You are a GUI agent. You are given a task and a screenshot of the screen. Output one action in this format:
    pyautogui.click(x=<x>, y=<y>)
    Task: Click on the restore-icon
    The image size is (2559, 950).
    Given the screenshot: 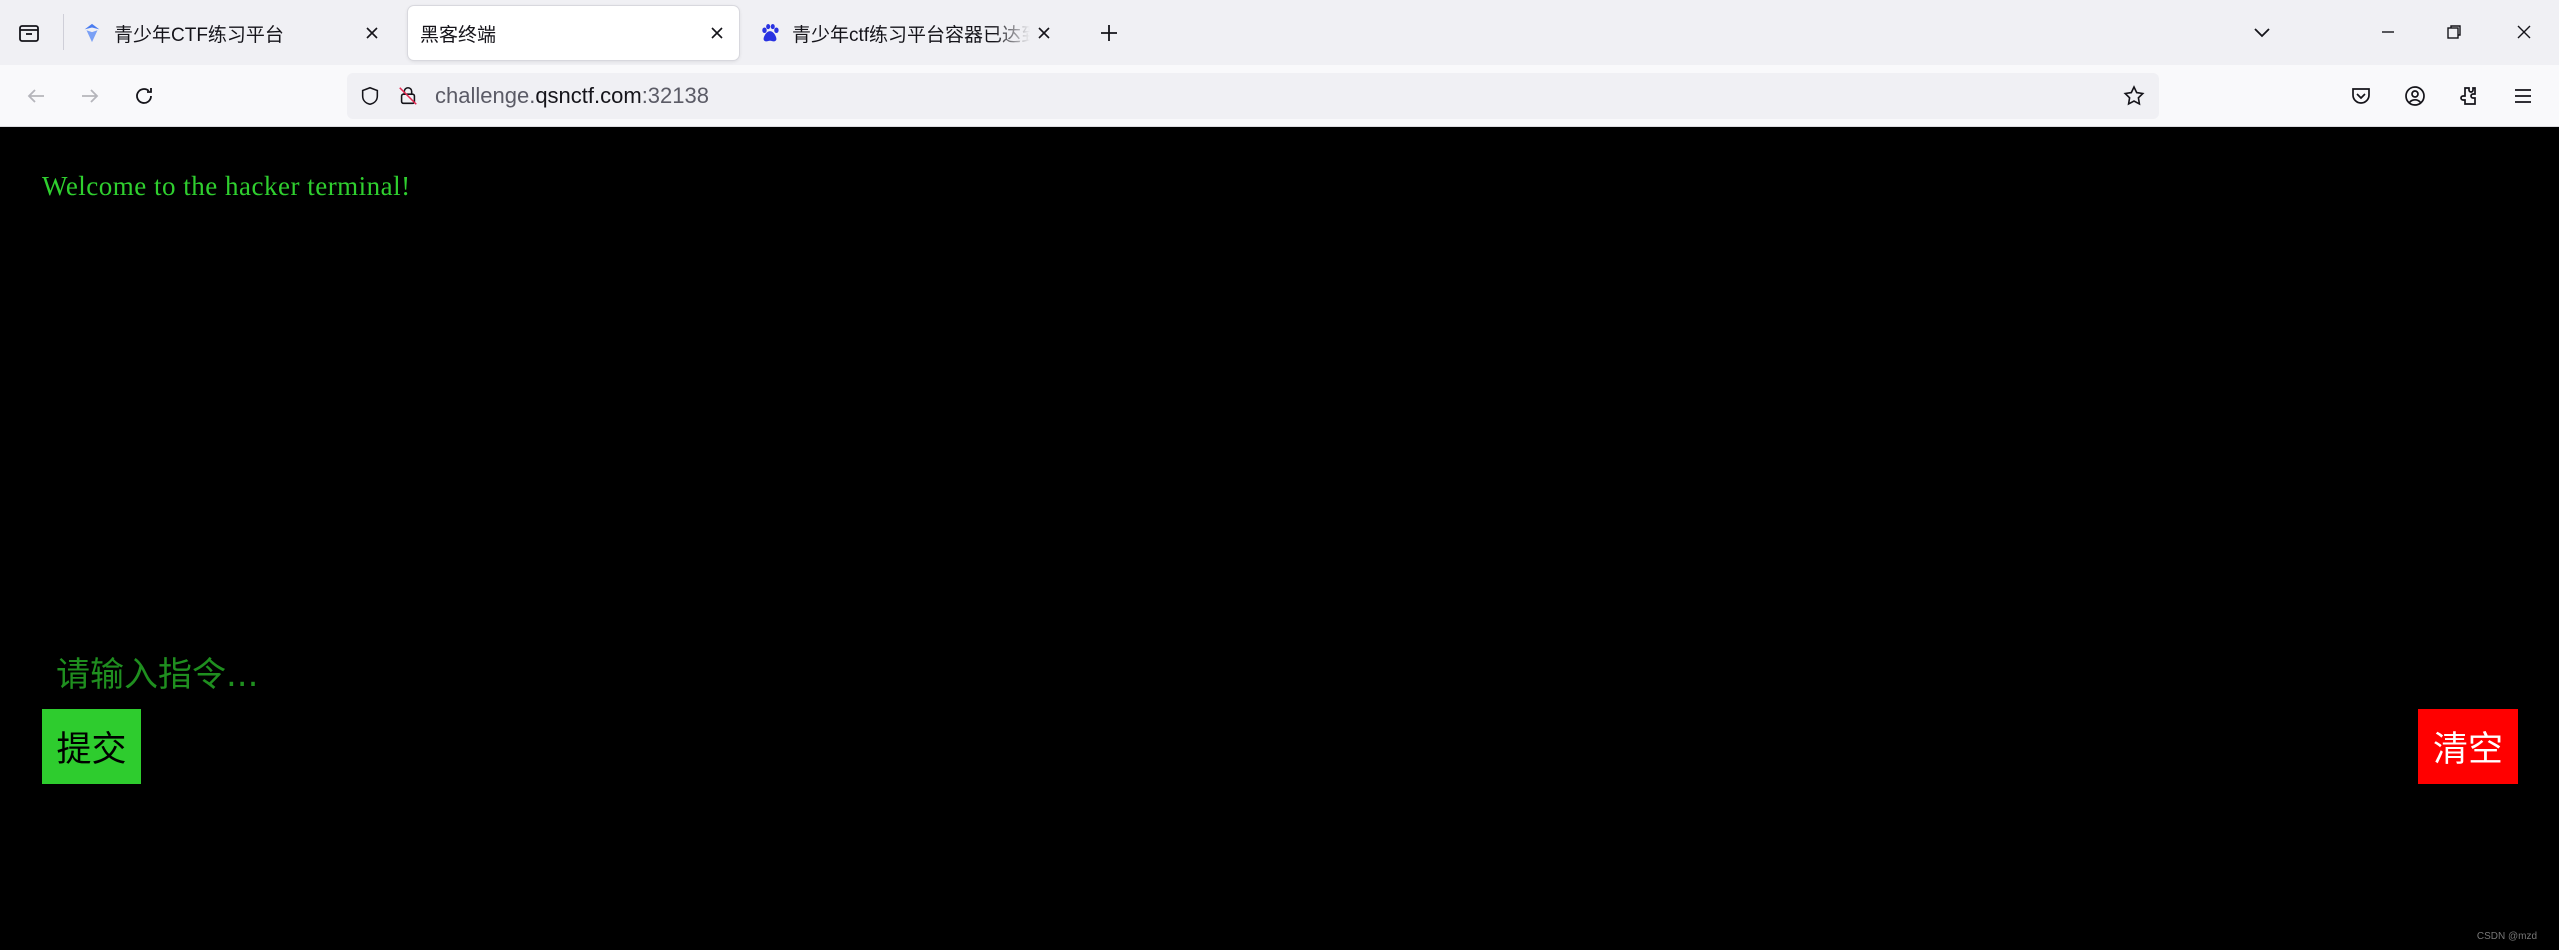 What is the action you would take?
    pyautogui.click(x=2454, y=32)
    